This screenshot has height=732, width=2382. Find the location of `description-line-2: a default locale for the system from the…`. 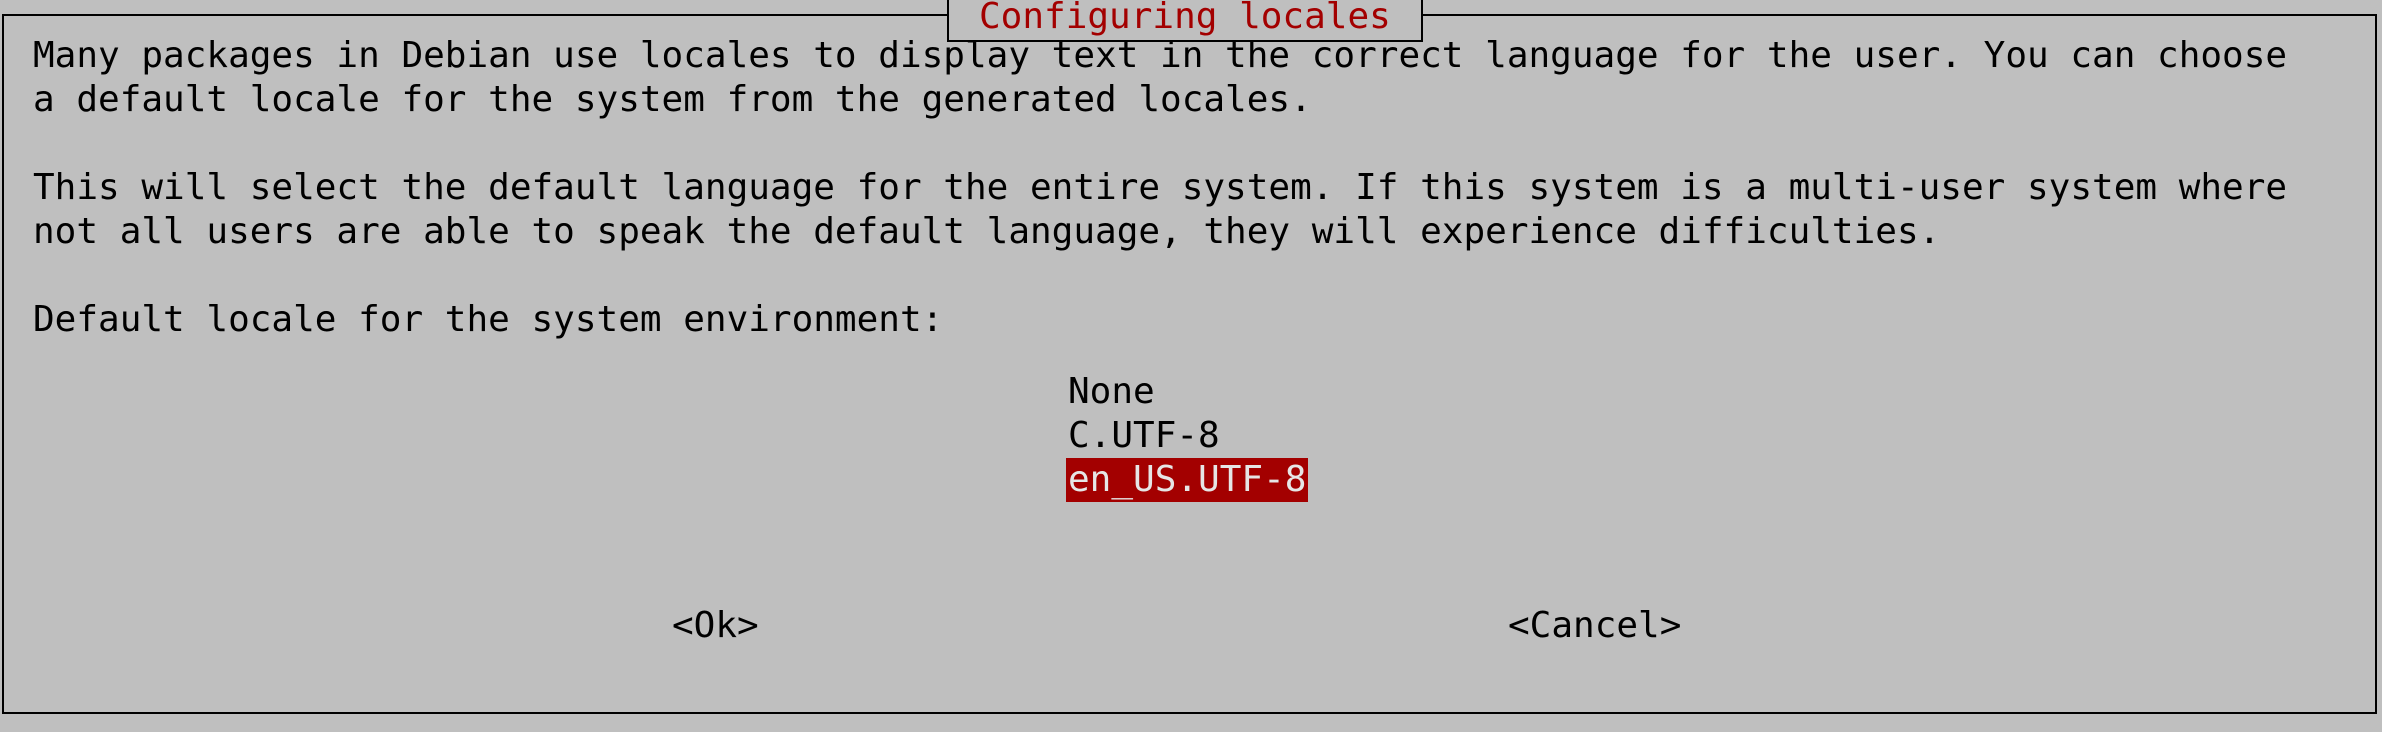

description-line-2: a default locale for the system from the… is located at coordinates (672, 99).